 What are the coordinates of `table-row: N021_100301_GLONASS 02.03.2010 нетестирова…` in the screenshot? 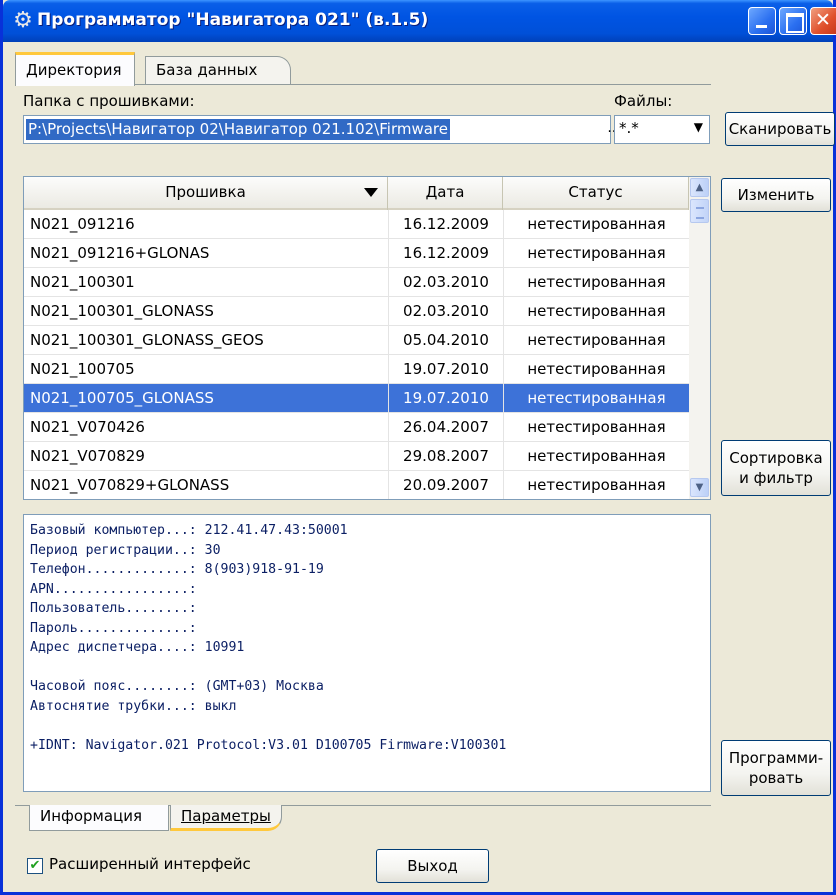 It's located at (356, 311).